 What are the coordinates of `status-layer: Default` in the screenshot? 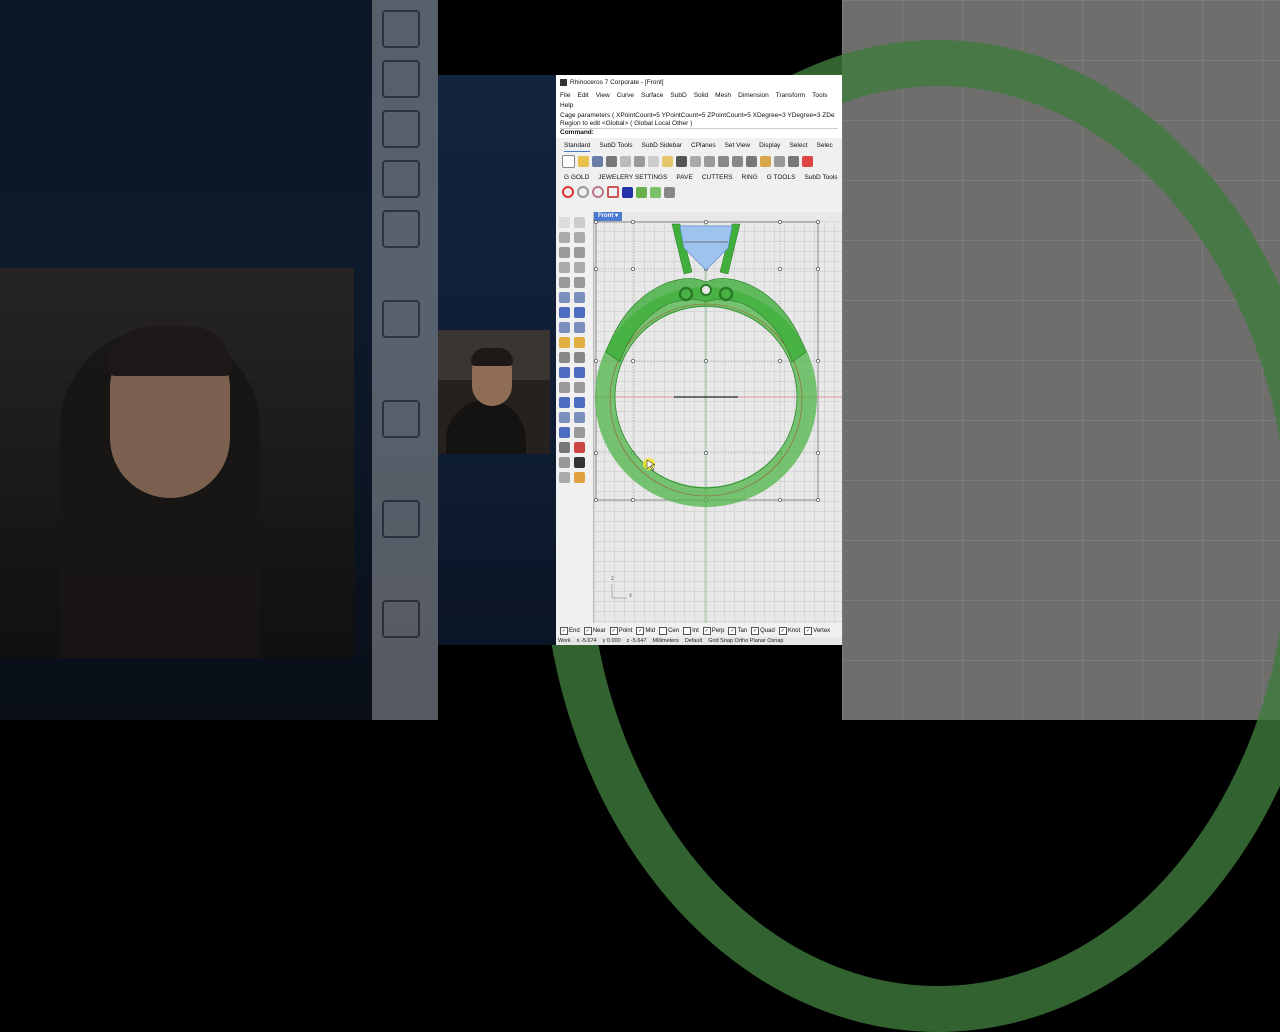 It's located at (693, 641).